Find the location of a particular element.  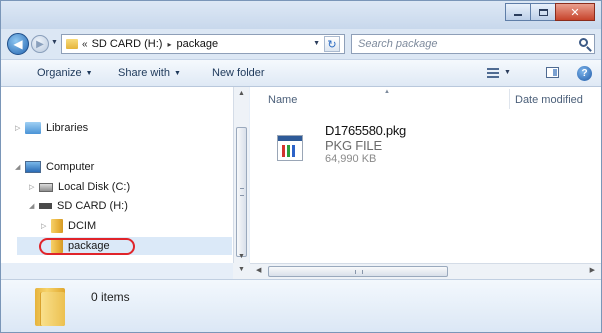

breadcrumb-package: package is located at coordinates (197, 44).